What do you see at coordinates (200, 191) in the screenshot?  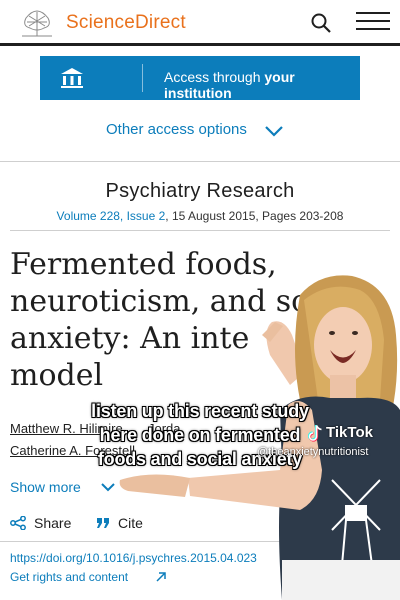 I see `journal-name: Psychiatry Research` at bounding box center [200, 191].